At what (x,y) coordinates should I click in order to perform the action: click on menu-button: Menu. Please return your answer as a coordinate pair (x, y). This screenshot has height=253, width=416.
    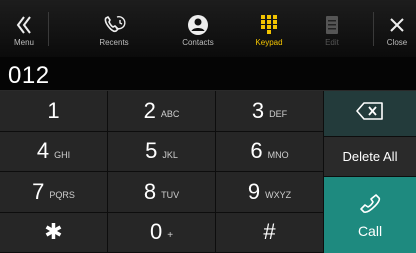
    Looking at the image, I should click on (24, 28).